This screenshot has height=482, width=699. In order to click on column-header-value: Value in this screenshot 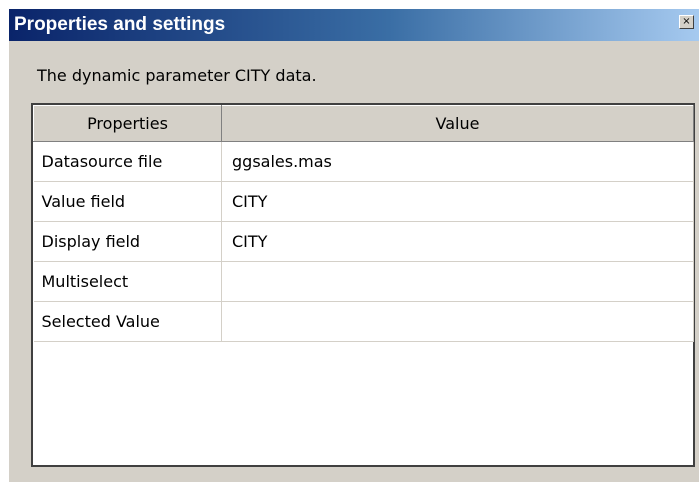, I will do `click(457, 123)`.